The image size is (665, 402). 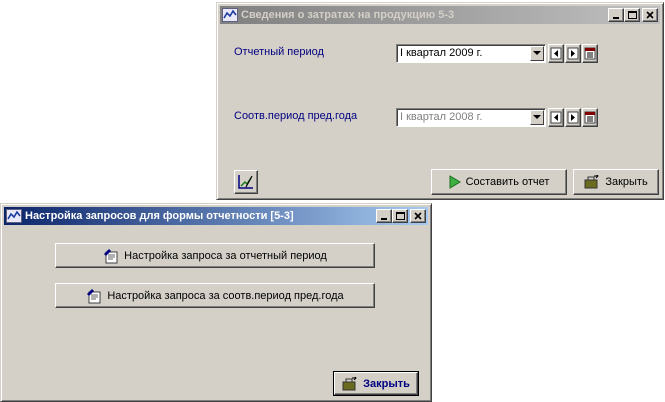 I want to click on prev-period-next-button, so click(x=573, y=117).